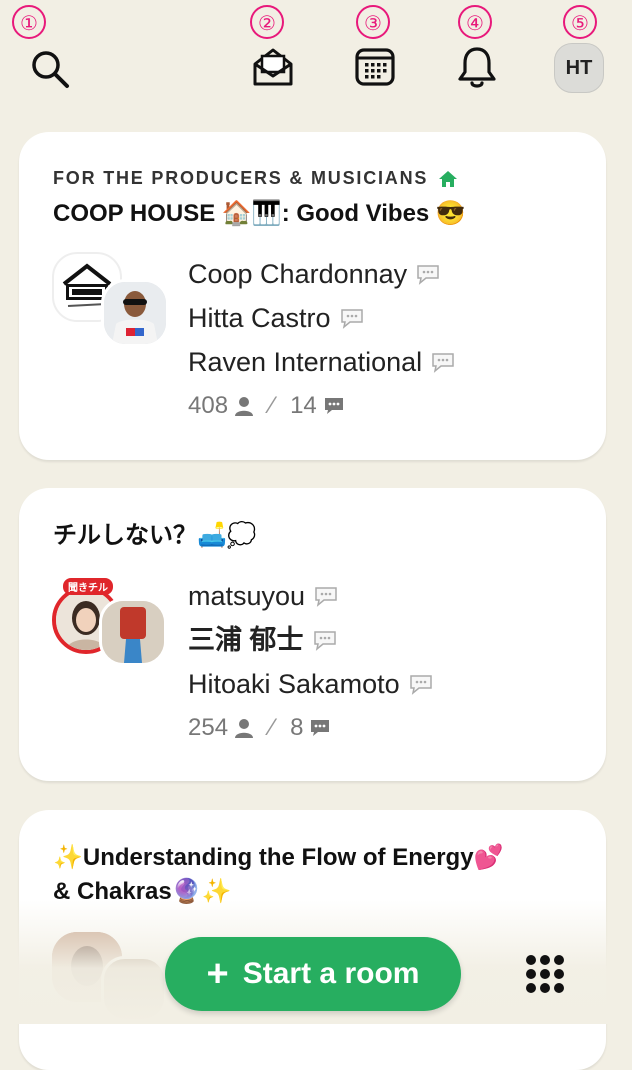 The height and width of the screenshot is (1070, 632). Describe the element at coordinates (298, 274) in the screenshot. I see `speaker-name: Coop Chardonnay` at that location.